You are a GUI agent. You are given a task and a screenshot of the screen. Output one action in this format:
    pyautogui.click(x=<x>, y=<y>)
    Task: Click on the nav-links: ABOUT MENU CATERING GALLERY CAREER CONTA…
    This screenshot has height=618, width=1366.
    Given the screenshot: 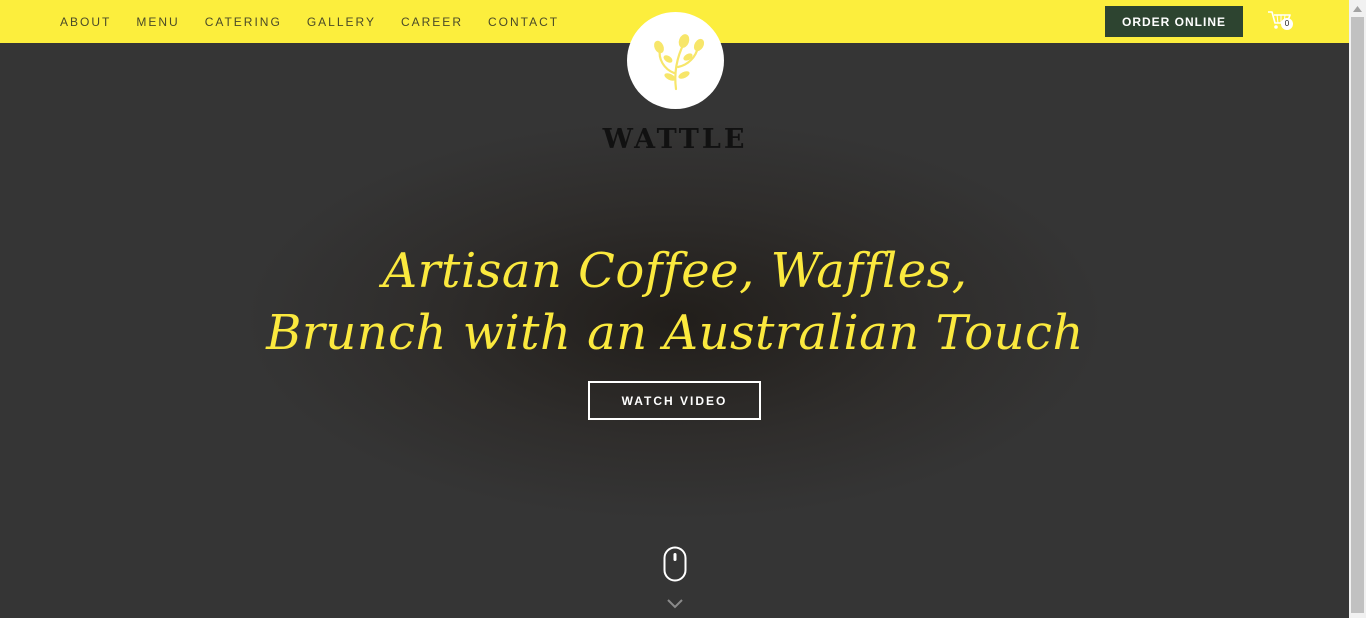 What is the action you would take?
    pyautogui.click(x=322, y=21)
    